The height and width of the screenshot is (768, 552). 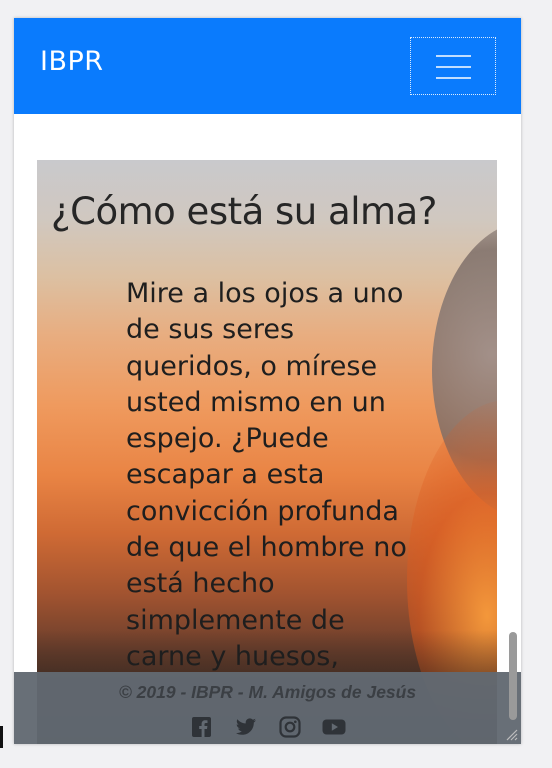 What do you see at coordinates (513, 676) in the screenshot?
I see `scrollbar-thumb` at bounding box center [513, 676].